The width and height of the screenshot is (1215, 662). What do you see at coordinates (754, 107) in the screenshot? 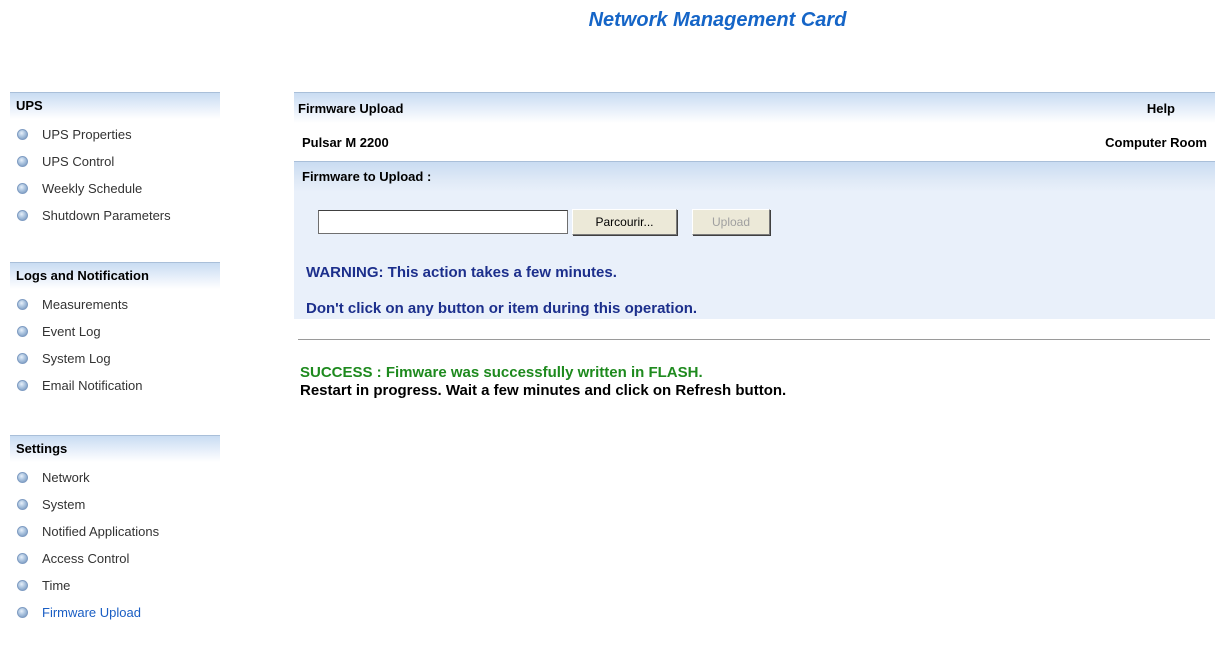
I see `content-header: Firmware Upload Help` at bounding box center [754, 107].